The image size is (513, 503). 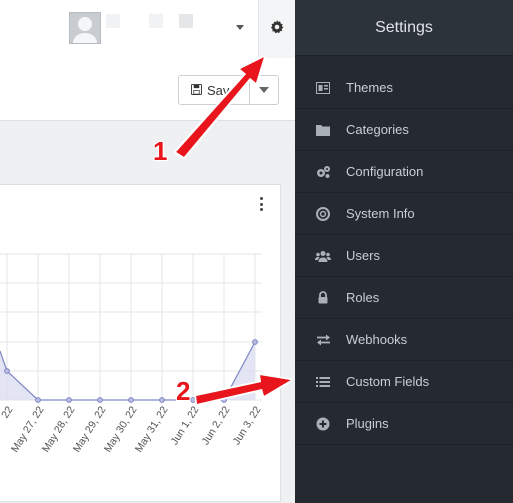 What do you see at coordinates (323, 424) in the screenshot?
I see `plus-circle-icon` at bounding box center [323, 424].